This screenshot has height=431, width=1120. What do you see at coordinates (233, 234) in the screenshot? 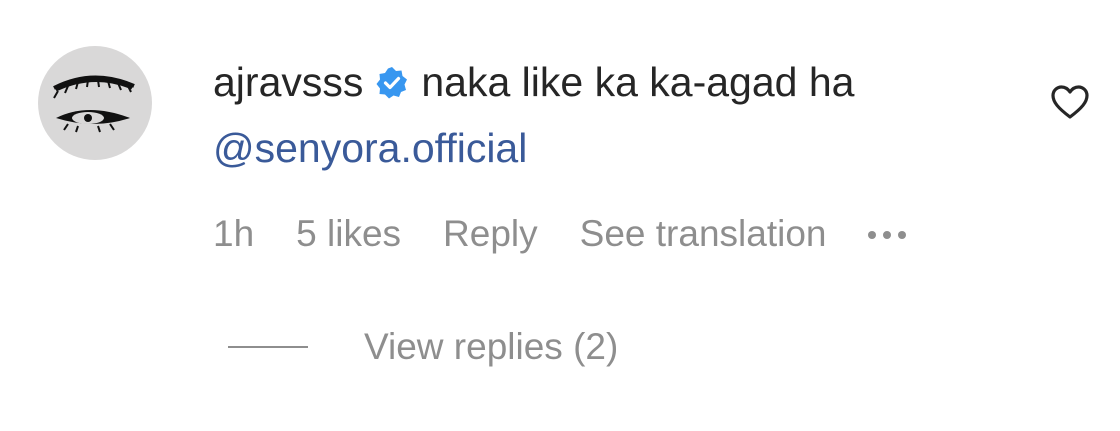
I see `timestamp: 1h` at bounding box center [233, 234].